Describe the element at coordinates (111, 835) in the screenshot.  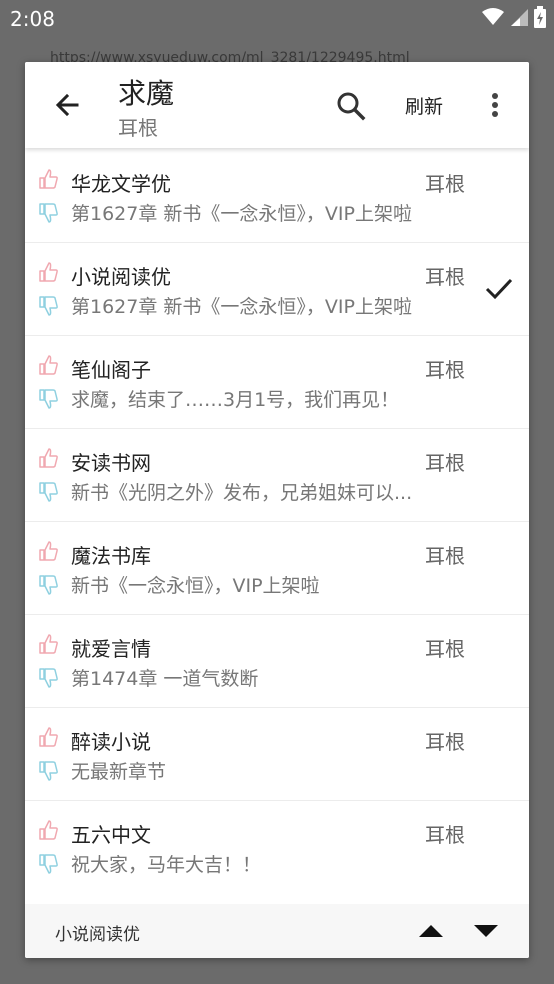
I see `source-name: 五六中文` at that location.